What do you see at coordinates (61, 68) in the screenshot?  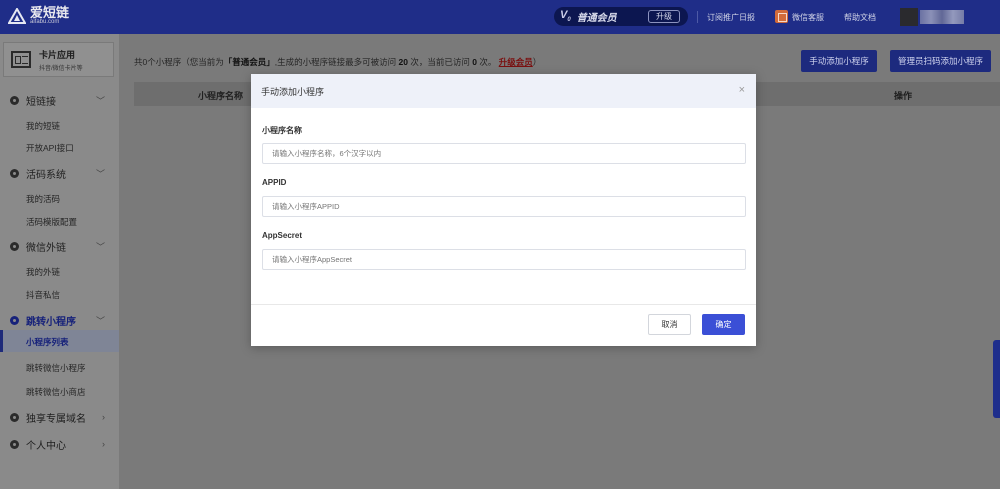 I see `card-app-subtitle: 抖音/微信卡片等` at bounding box center [61, 68].